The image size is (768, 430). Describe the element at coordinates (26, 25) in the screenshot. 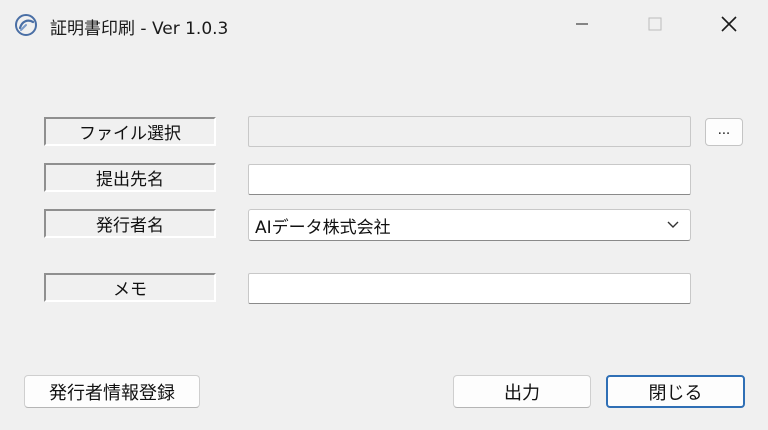

I see `app-logo-icon` at that location.